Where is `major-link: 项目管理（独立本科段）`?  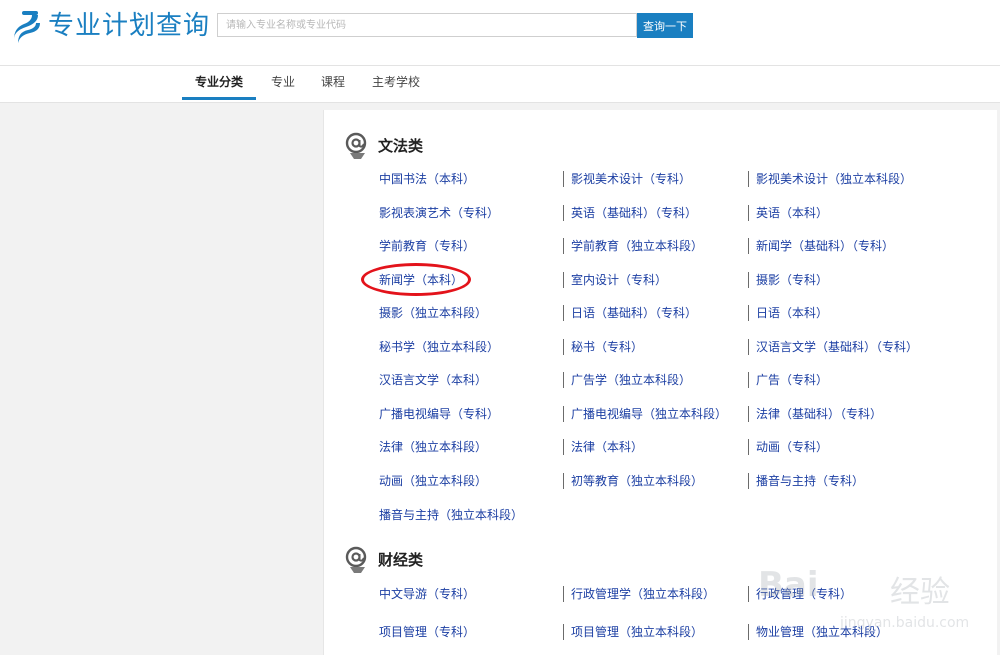
major-link: 项目管理（独立本科段） is located at coordinates (637, 632).